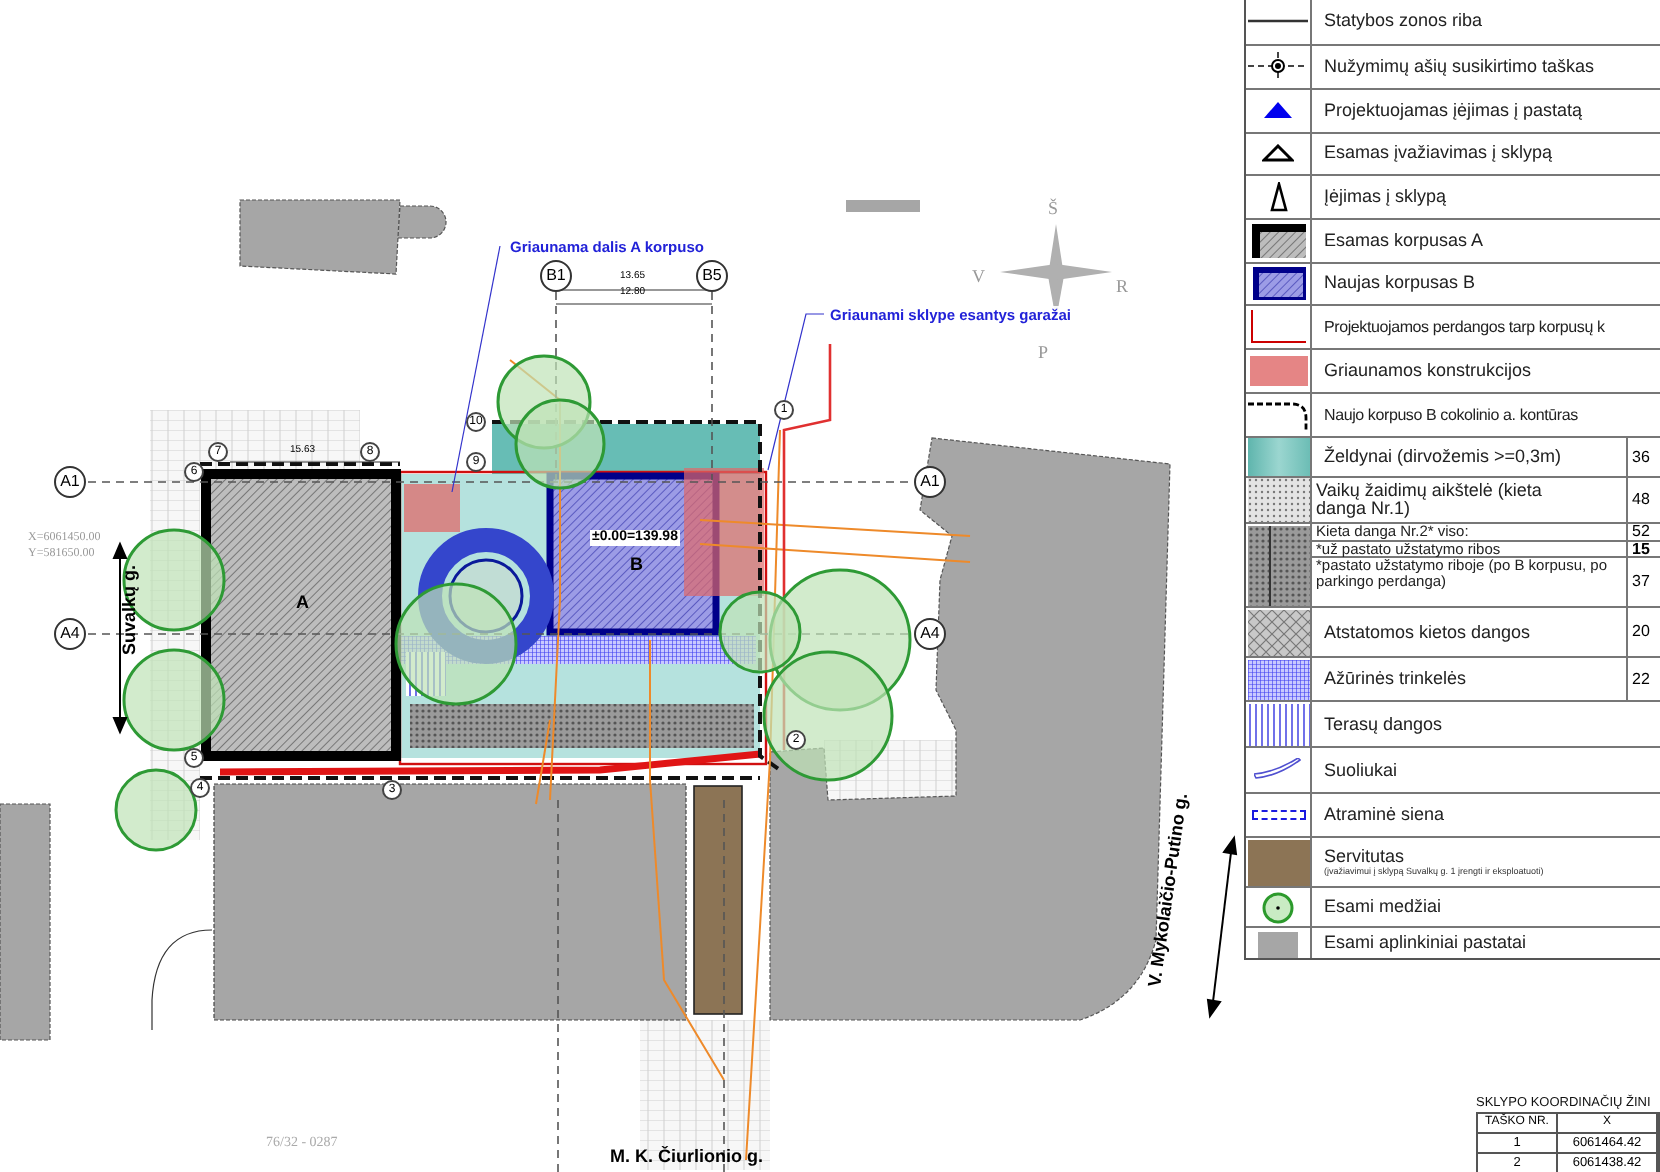 The width and height of the screenshot is (1660, 1172). Describe the element at coordinates (302, 602) in the screenshot. I see `building-label: A` at that location.